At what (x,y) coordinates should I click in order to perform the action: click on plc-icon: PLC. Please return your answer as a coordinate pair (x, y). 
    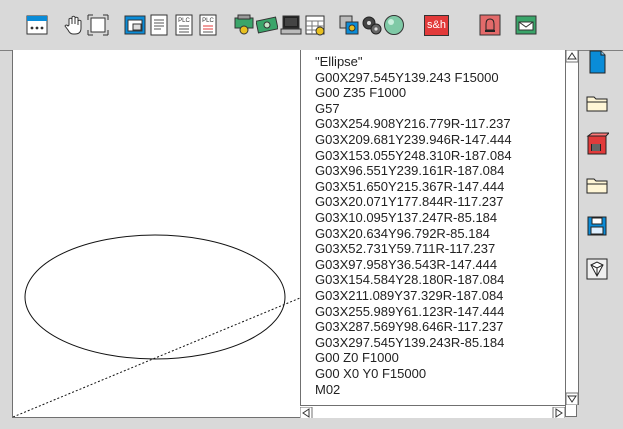
    Looking at the image, I should click on (184, 25).